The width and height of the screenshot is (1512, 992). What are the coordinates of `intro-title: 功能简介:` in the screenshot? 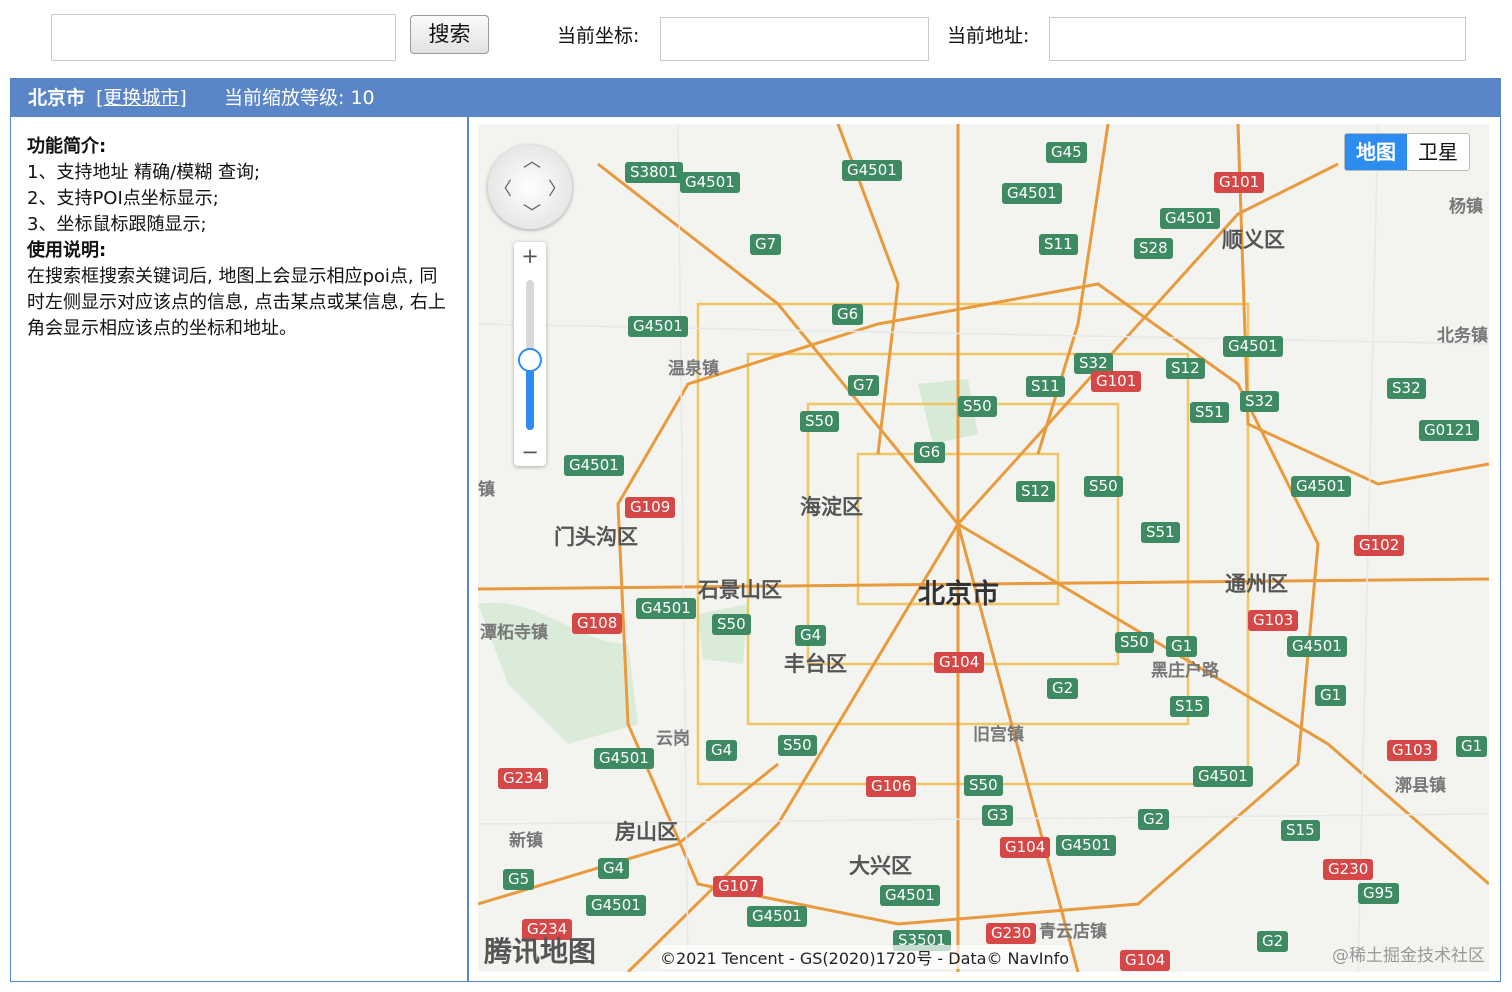 It's located at (67, 146).